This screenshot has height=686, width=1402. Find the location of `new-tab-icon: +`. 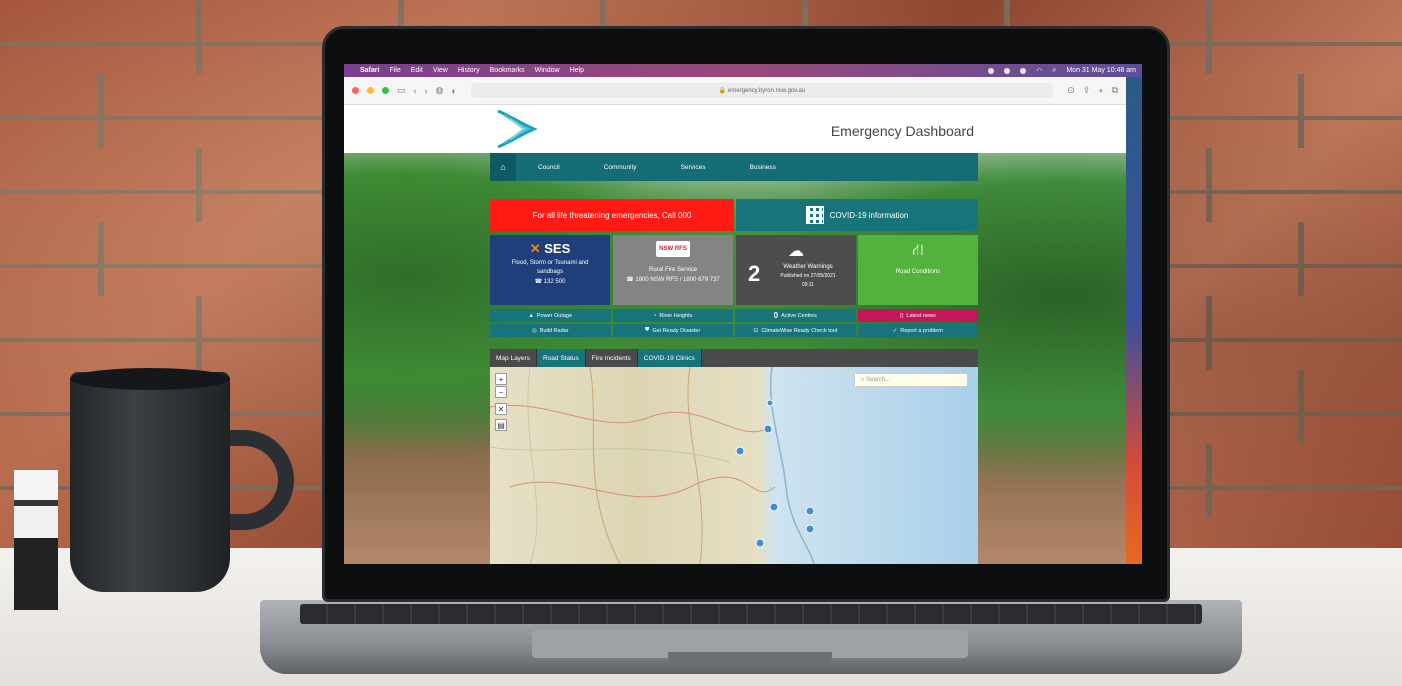

new-tab-icon: + is located at coordinates (1100, 91).